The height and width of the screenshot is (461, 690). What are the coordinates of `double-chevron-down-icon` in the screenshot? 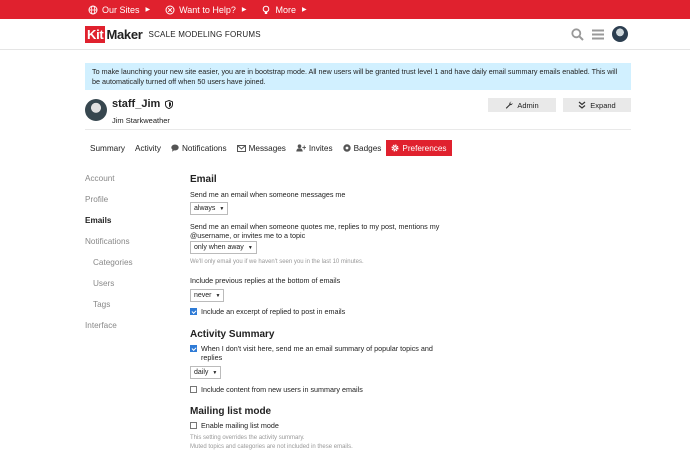 It's located at (582, 105).